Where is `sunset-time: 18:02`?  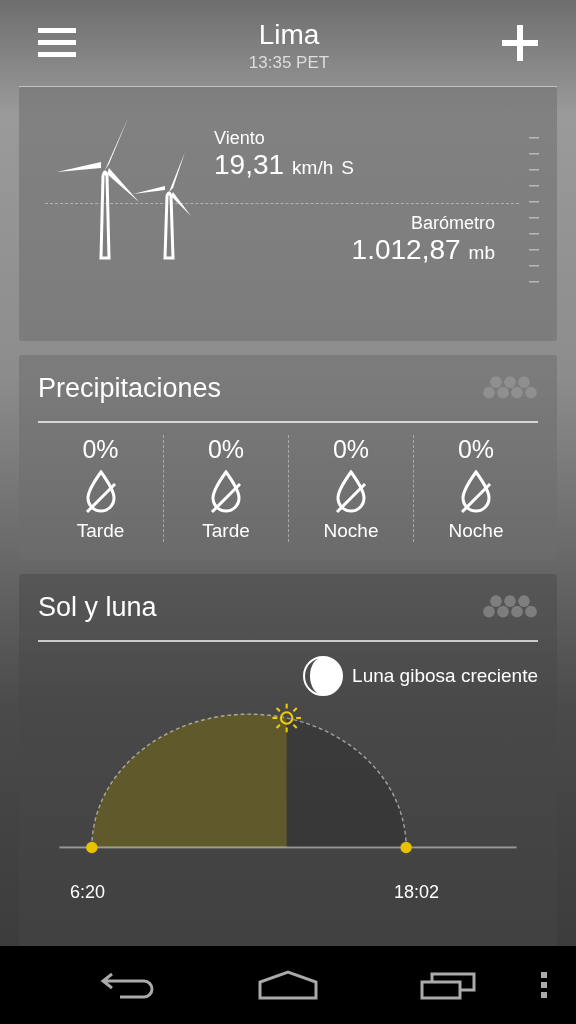
sunset-time: 18:02 is located at coordinates (417, 892).